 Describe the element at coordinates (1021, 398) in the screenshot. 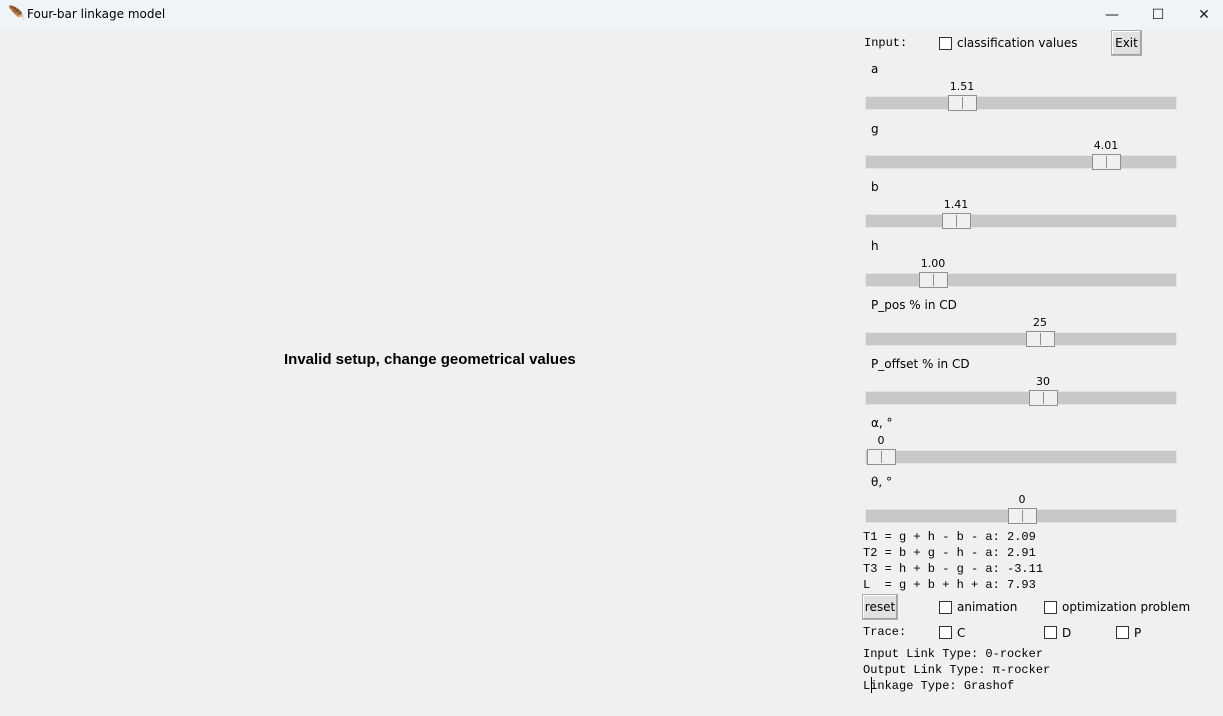

I see `slider-p-offset` at that location.